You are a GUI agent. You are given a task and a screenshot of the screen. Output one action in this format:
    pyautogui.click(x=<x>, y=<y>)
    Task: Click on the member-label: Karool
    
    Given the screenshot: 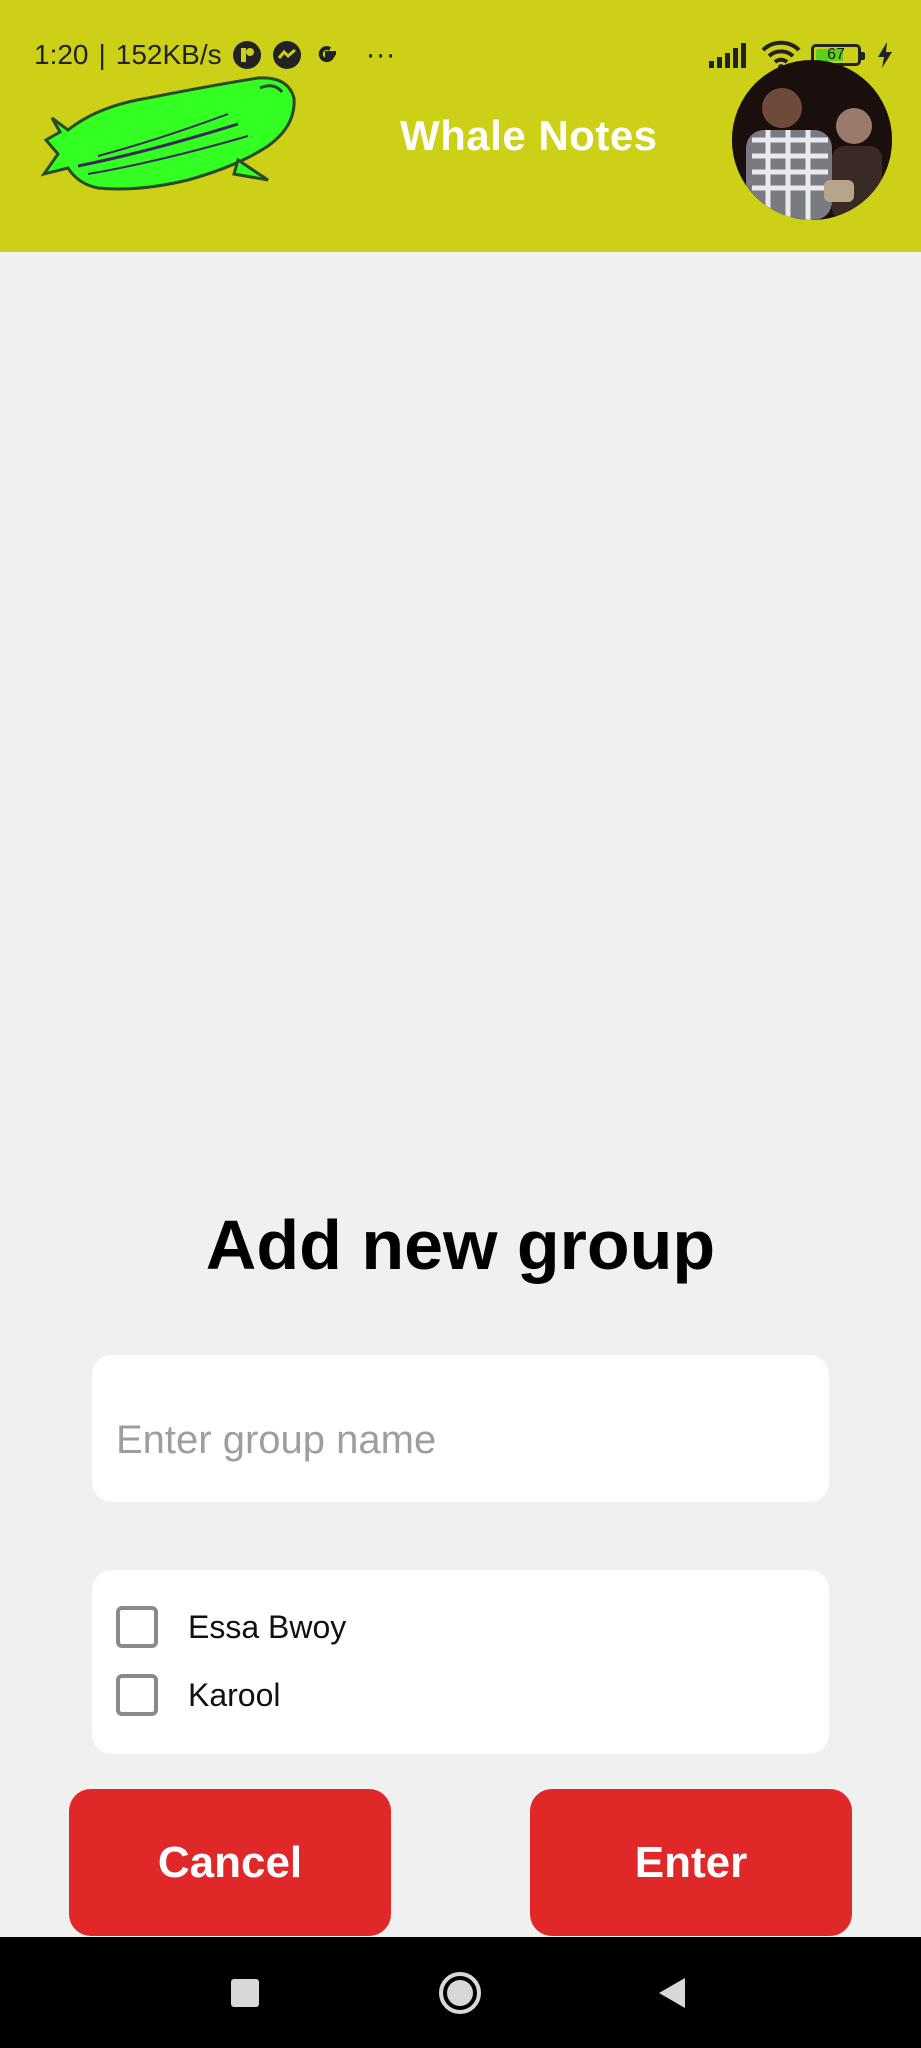 What is the action you would take?
    pyautogui.click(x=234, y=1694)
    